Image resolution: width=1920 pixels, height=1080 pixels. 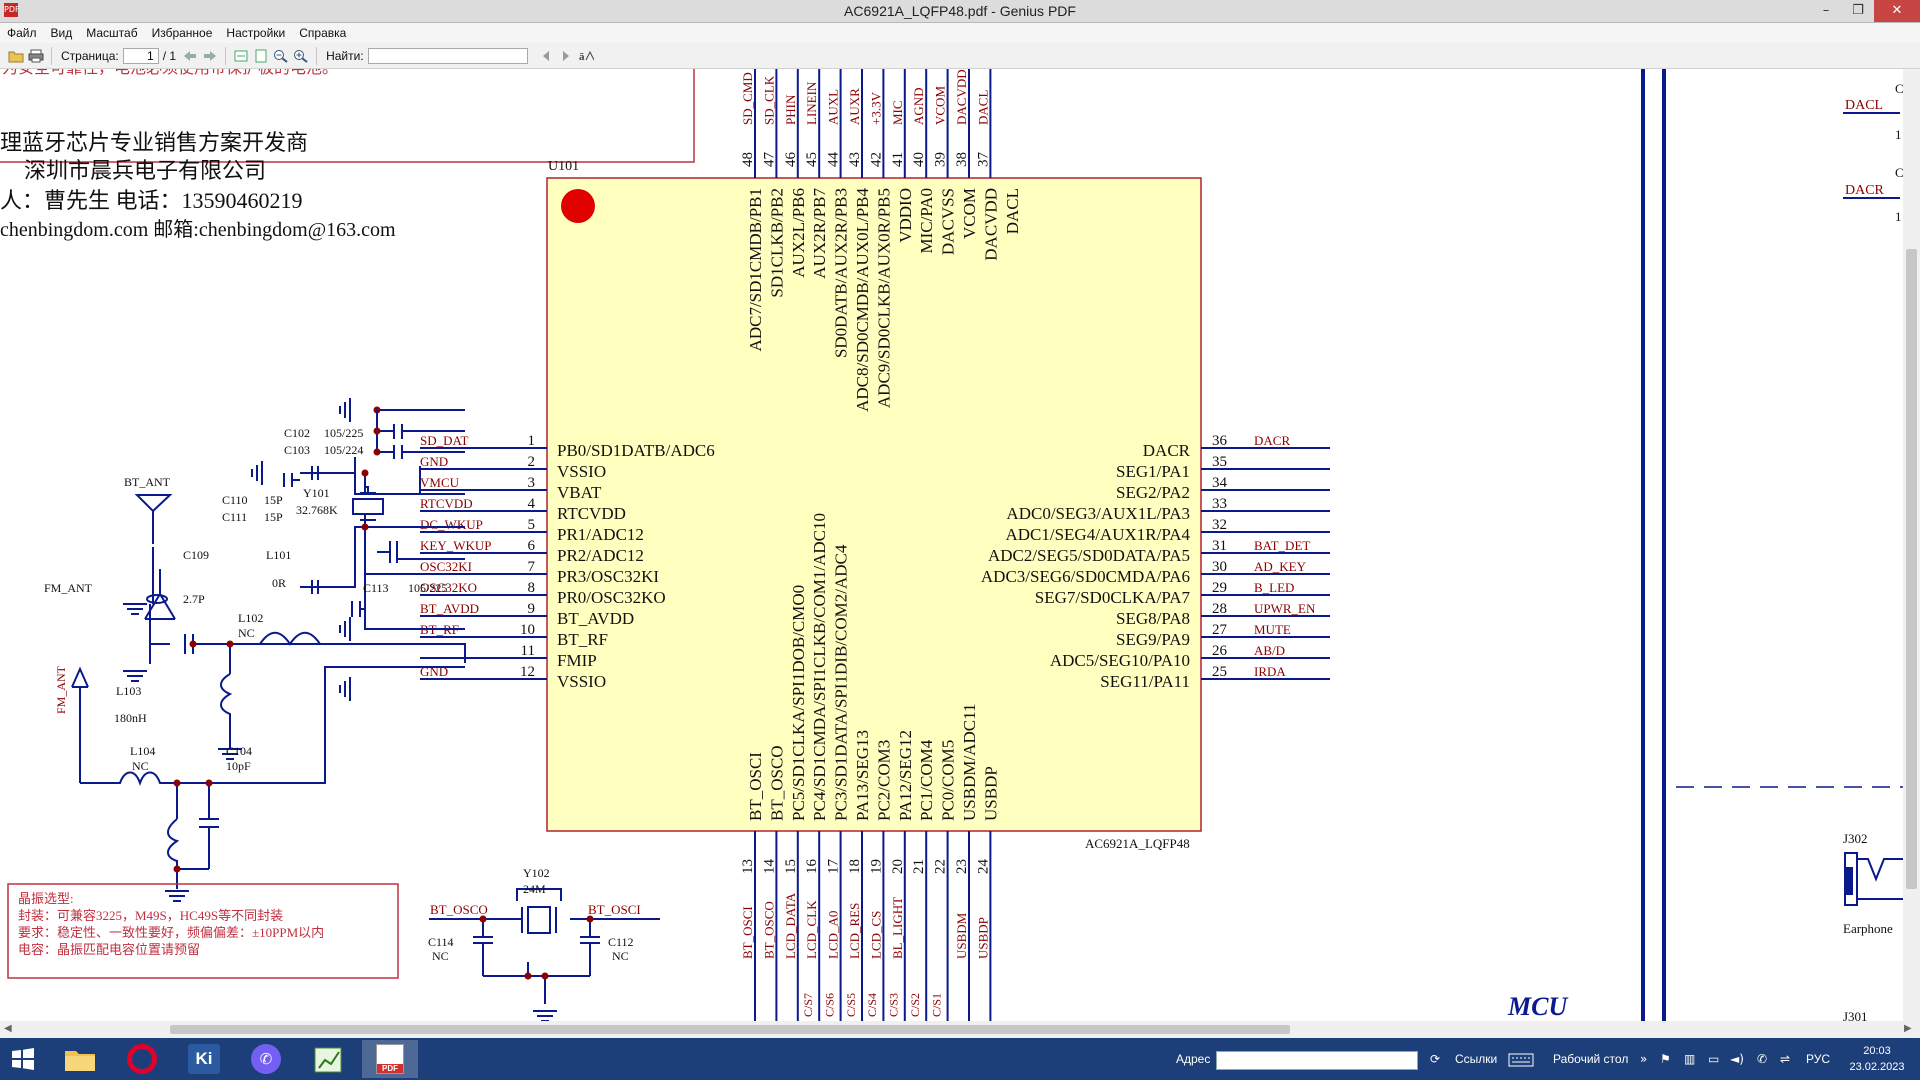 I want to click on menu-settings: Настройки, so click(x=255, y=33).